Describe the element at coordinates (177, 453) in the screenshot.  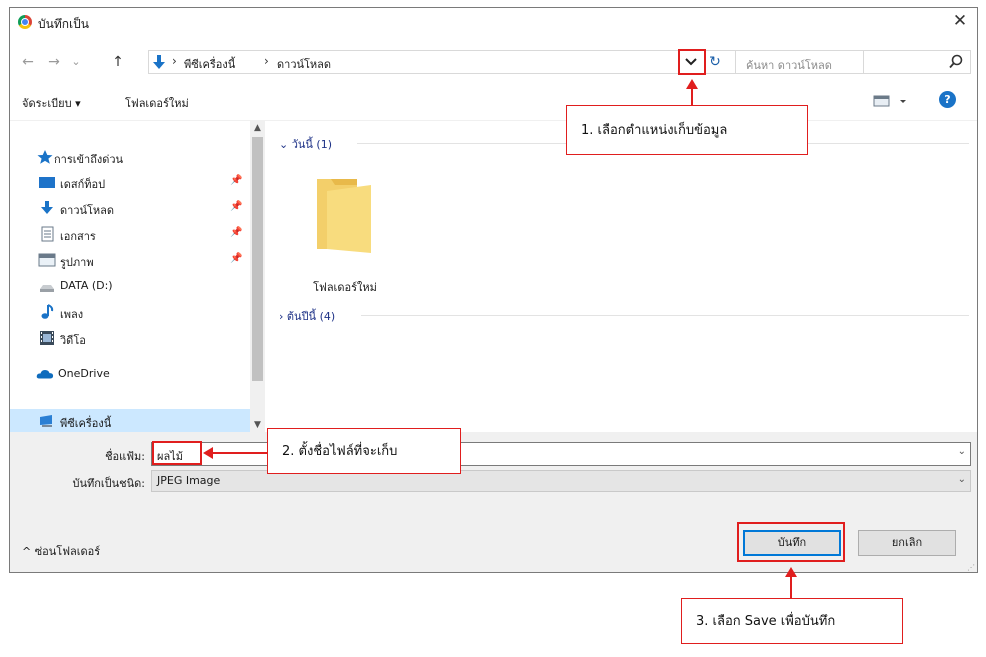
I see `annotation-highlight-filename` at that location.